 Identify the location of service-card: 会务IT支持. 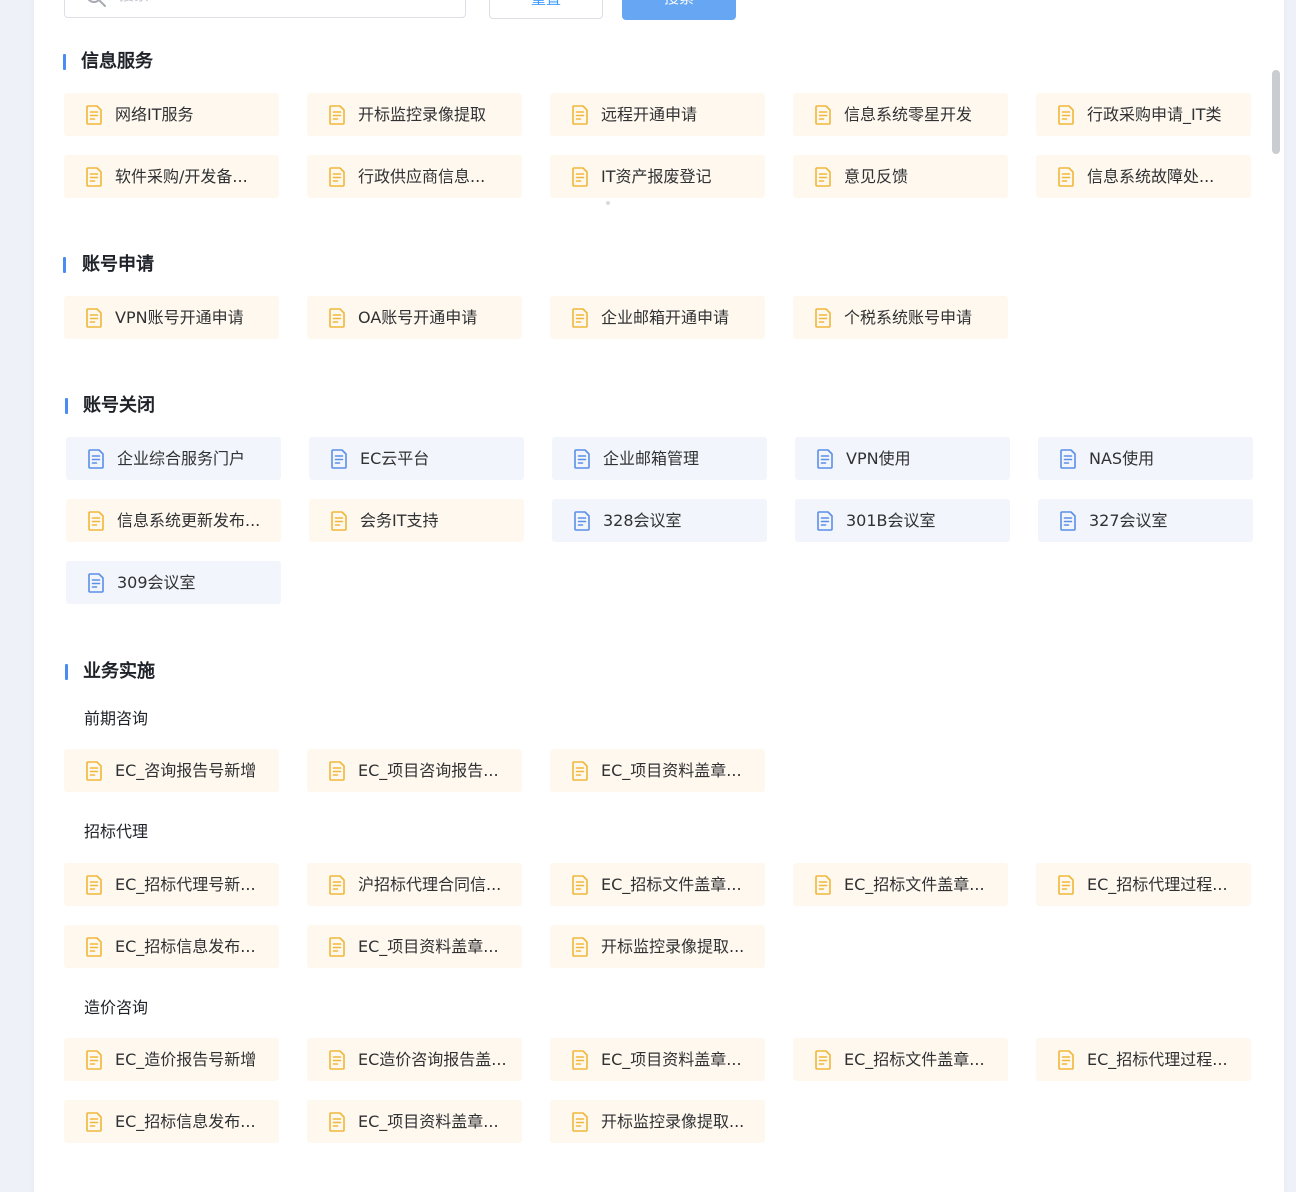
(416, 520).